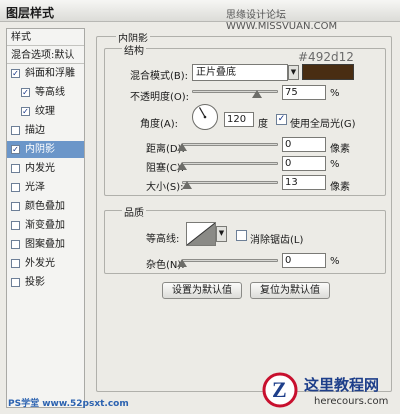 Image resolution: width=400 pixels, height=414 pixels. Describe the element at coordinates (163, 239) in the screenshot. I see `contour-label: 等高线:` at that location.